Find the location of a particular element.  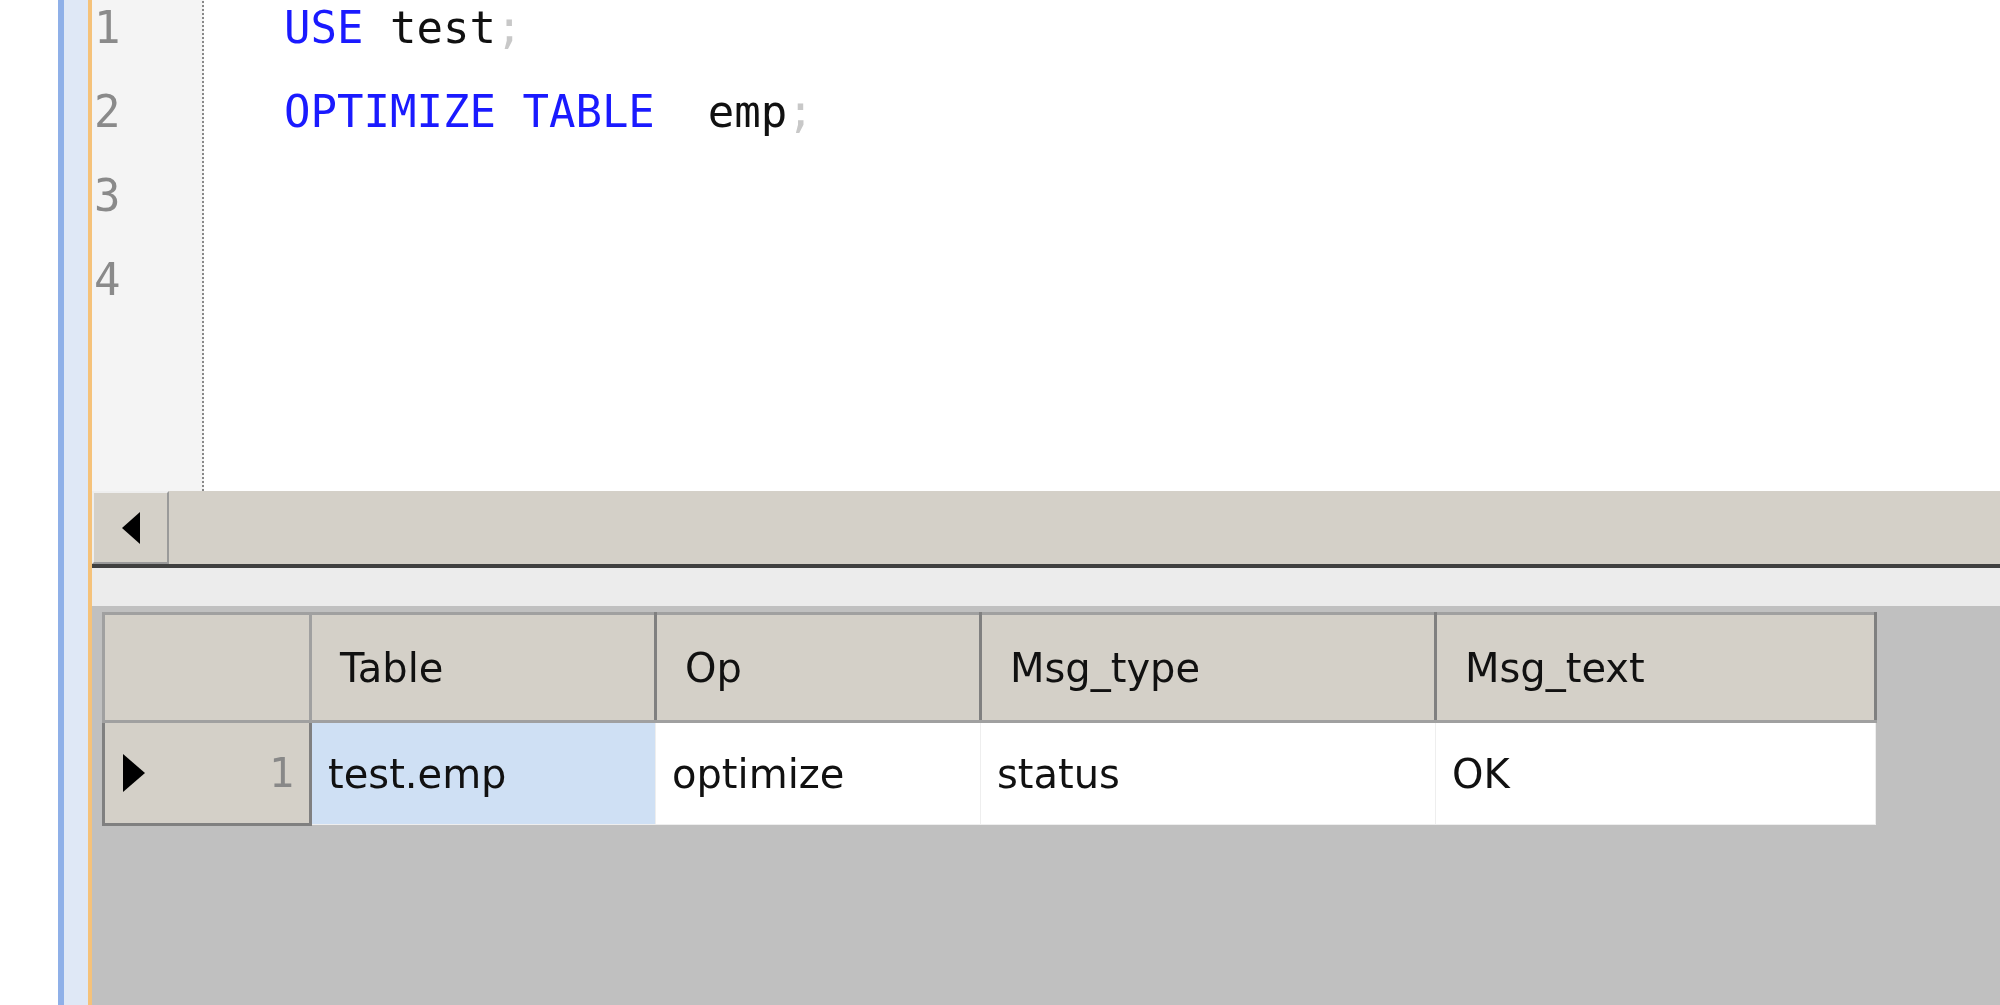

line-number: 2 is located at coordinates (107, 112).